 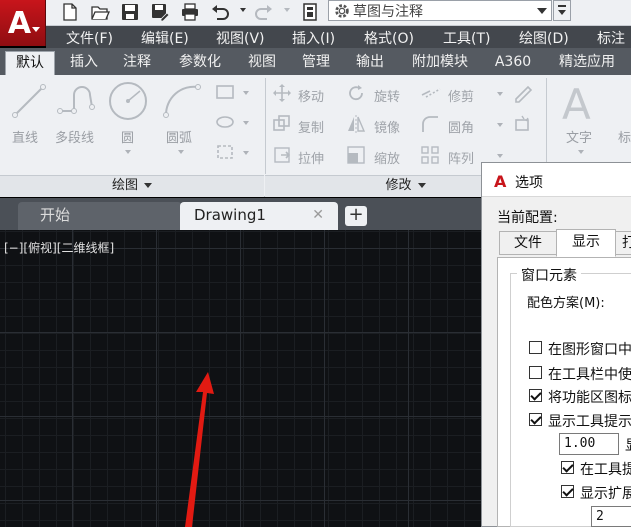 What do you see at coordinates (567, 491) in the screenshot?
I see `checkbox-extended-tooltips` at bounding box center [567, 491].